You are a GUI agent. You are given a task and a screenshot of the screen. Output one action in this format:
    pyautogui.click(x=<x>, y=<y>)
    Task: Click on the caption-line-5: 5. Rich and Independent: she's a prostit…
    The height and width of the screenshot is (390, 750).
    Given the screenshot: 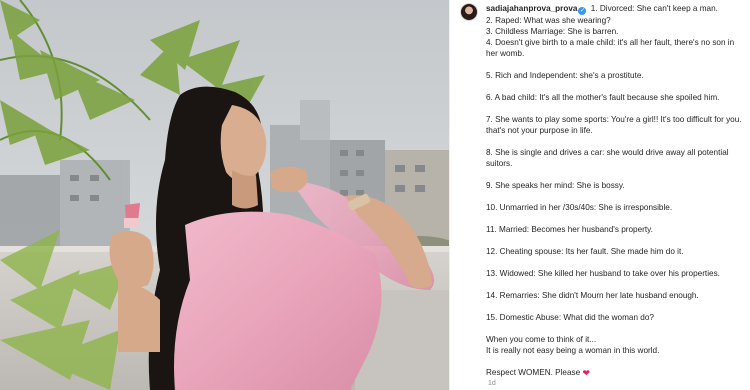 What is the action you would take?
    pyautogui.click(x=565, y=75)
    